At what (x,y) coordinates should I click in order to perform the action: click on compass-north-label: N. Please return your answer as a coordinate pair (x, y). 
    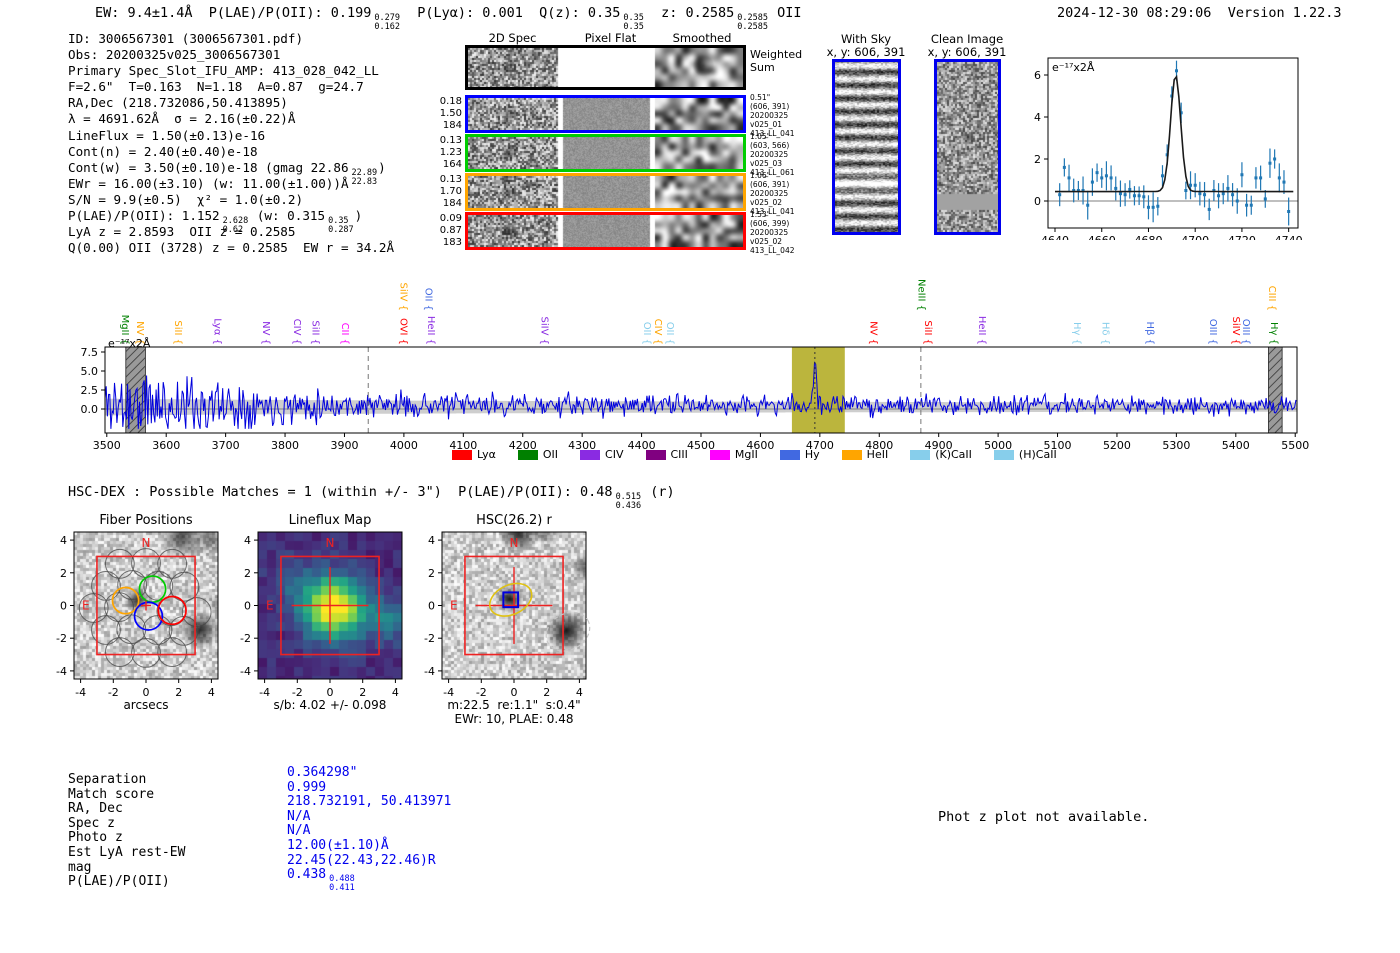
    Looking at the image, I should click on (146, 543).